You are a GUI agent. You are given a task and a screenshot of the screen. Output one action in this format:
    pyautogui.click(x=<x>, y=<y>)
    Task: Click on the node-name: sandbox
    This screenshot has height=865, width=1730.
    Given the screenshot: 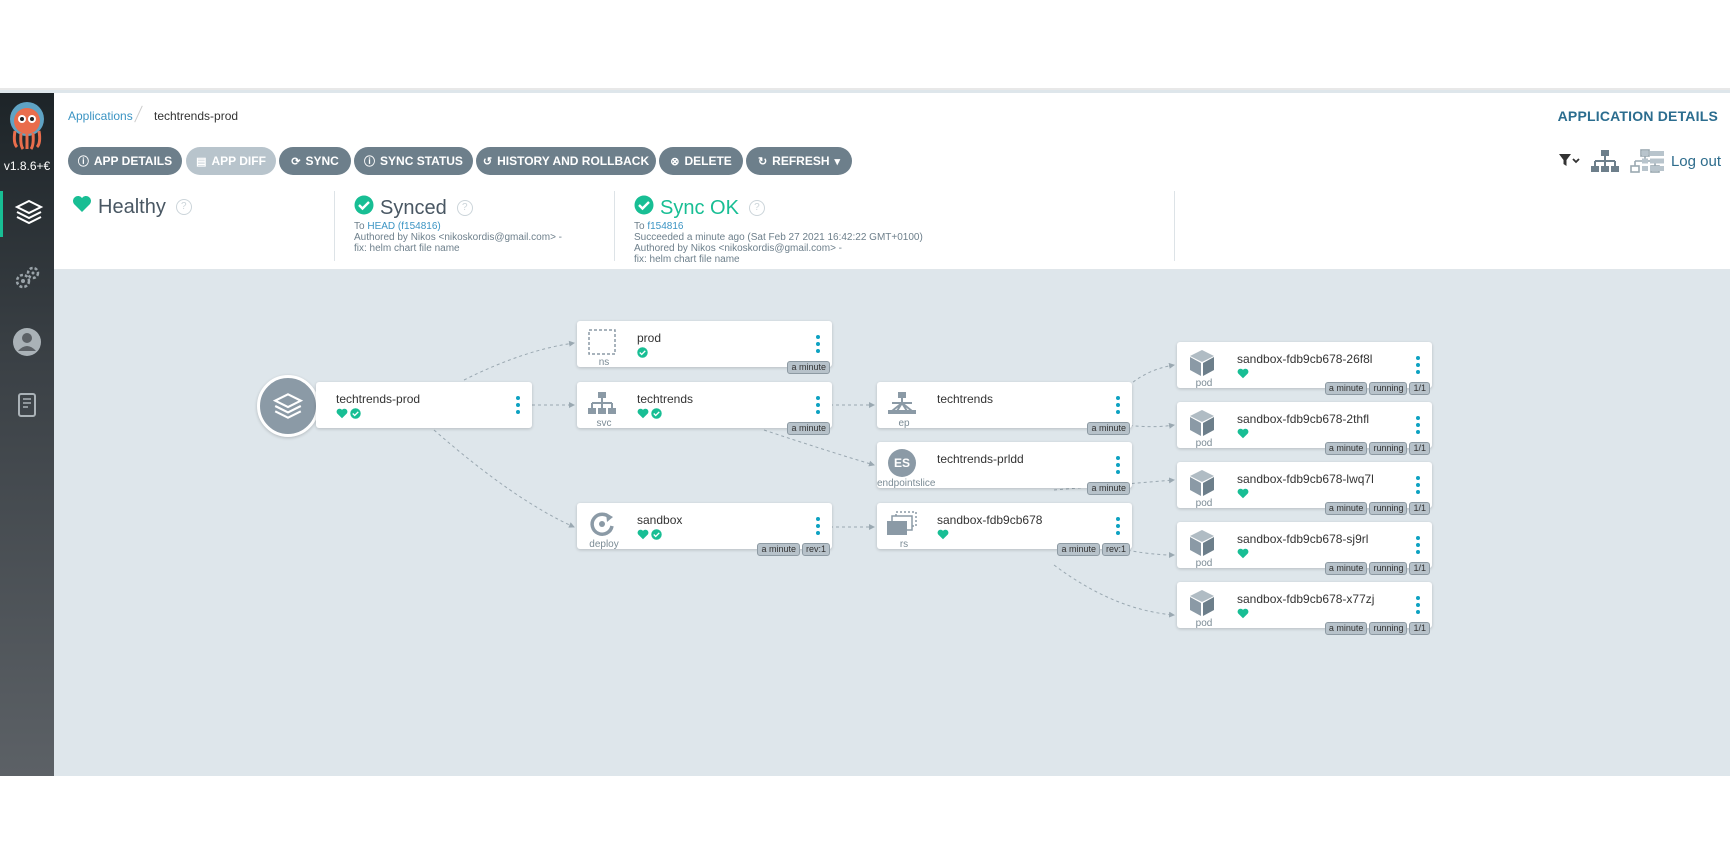 What is the action you would take?
    pyautogui.click(x=660, y=520)
    